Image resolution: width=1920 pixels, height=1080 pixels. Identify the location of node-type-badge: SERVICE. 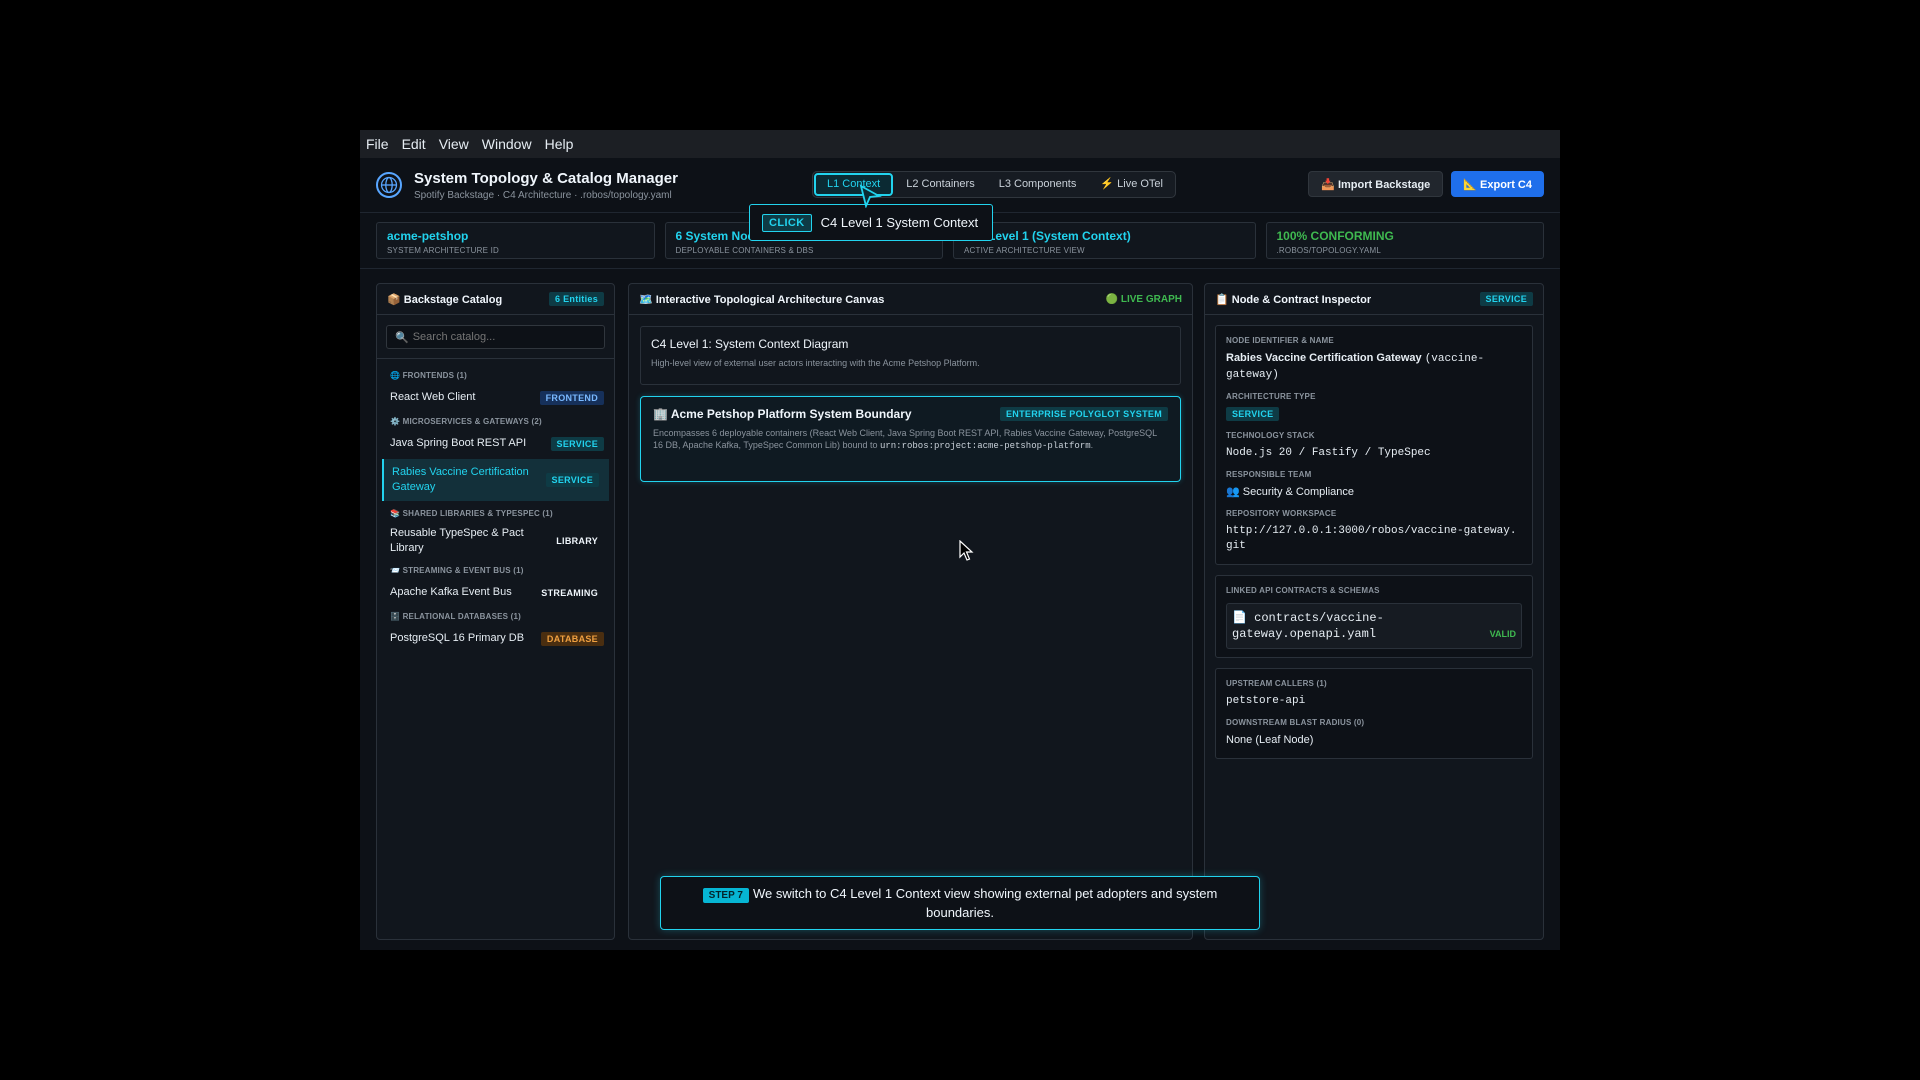
(1506, 299).